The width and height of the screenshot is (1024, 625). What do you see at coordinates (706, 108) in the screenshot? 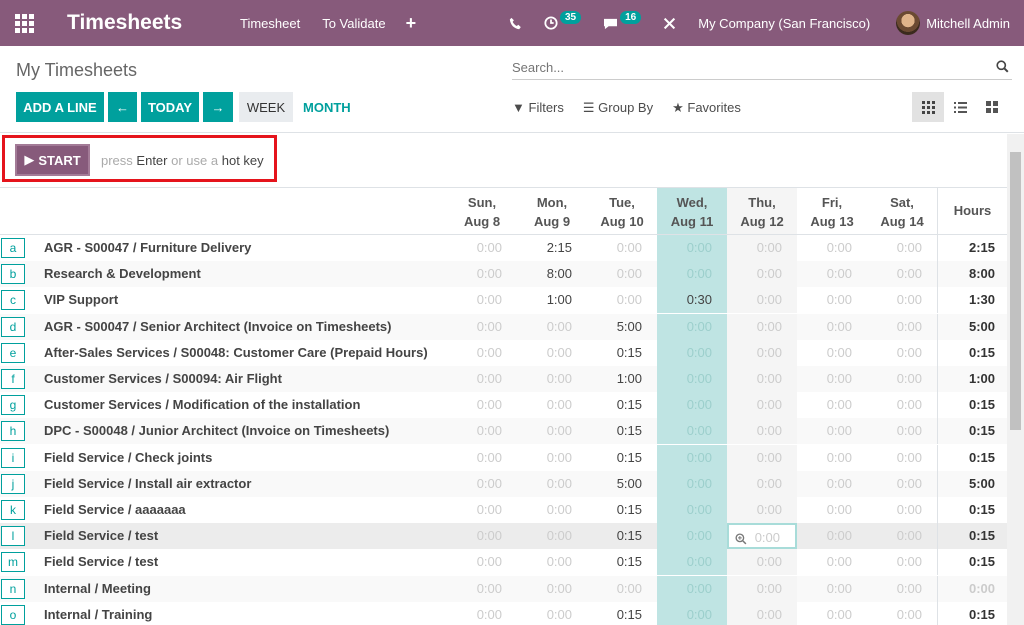
I see `favorites-dropdown: ★ Favorites` at bounding box center [706, 108].